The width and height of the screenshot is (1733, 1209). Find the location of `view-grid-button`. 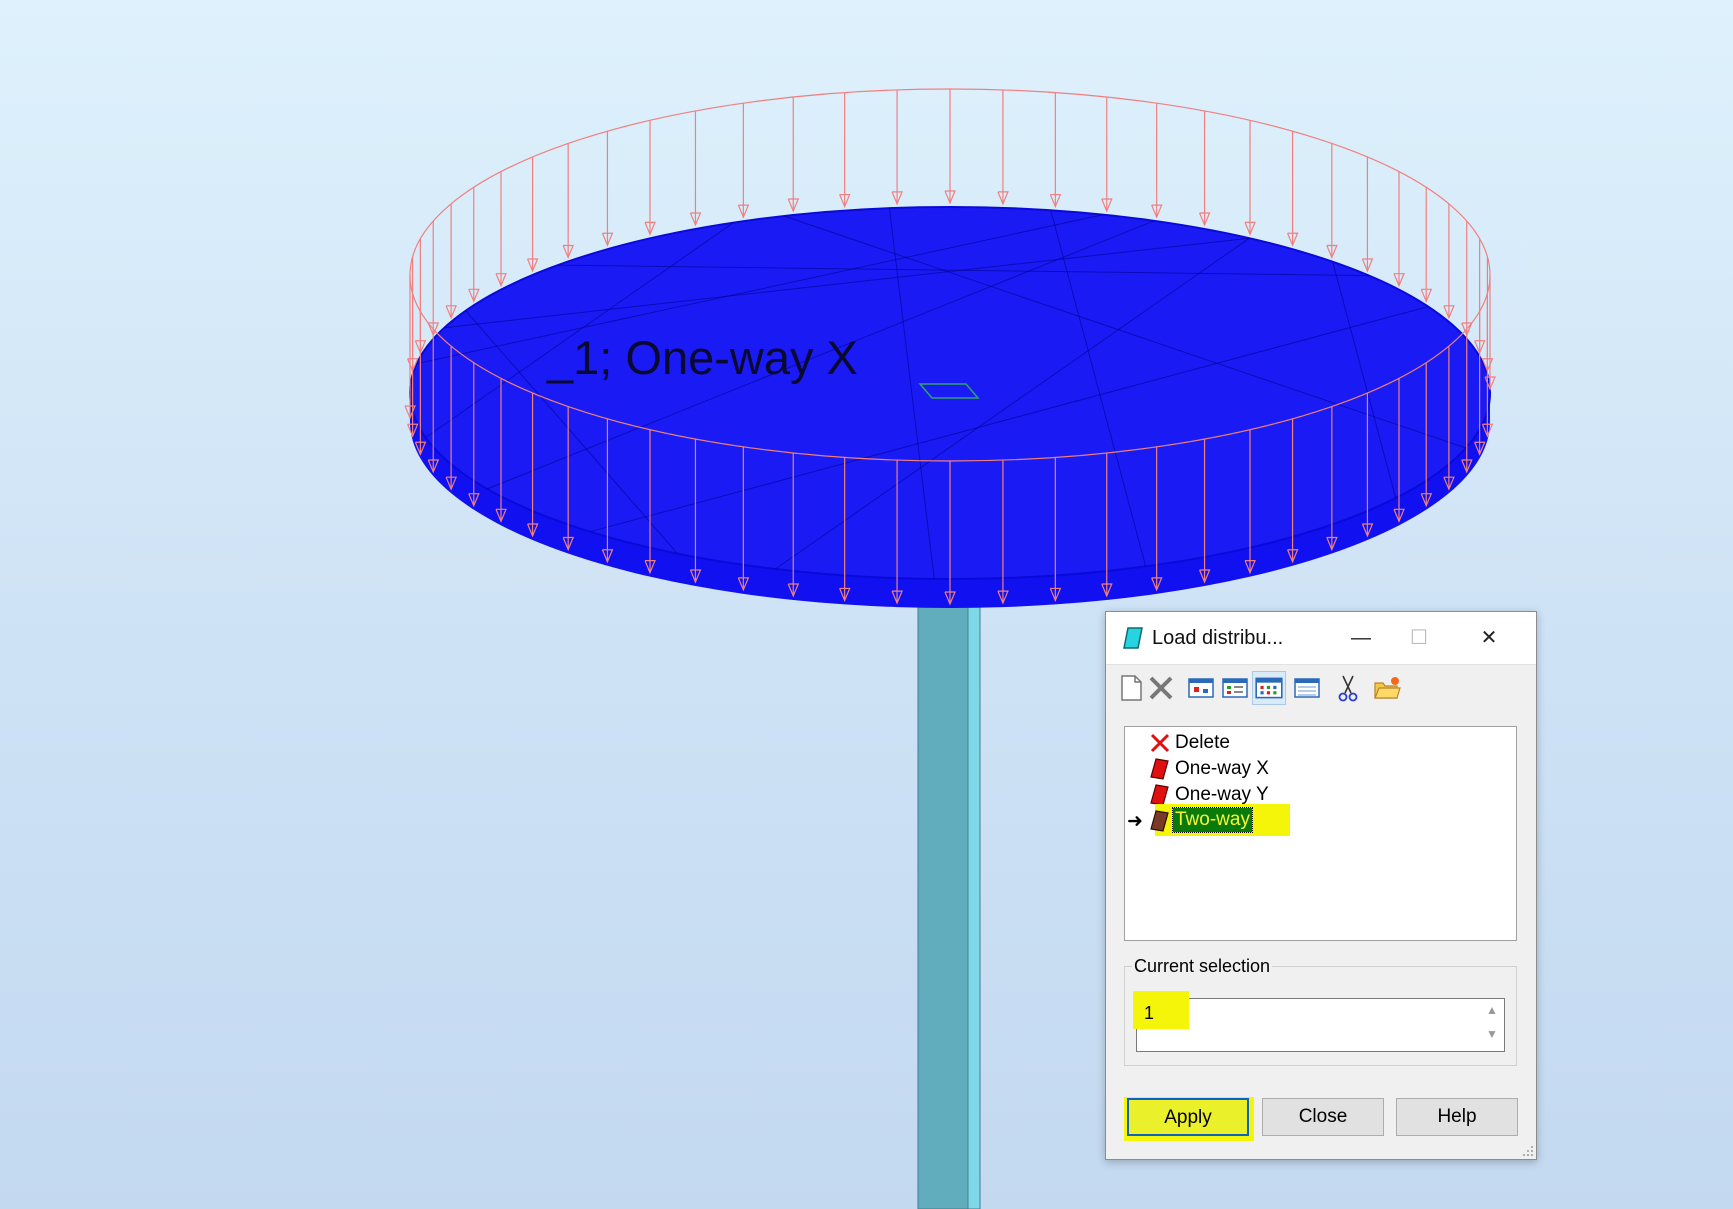

view-grid-button is located at coordinates (1269, 688).